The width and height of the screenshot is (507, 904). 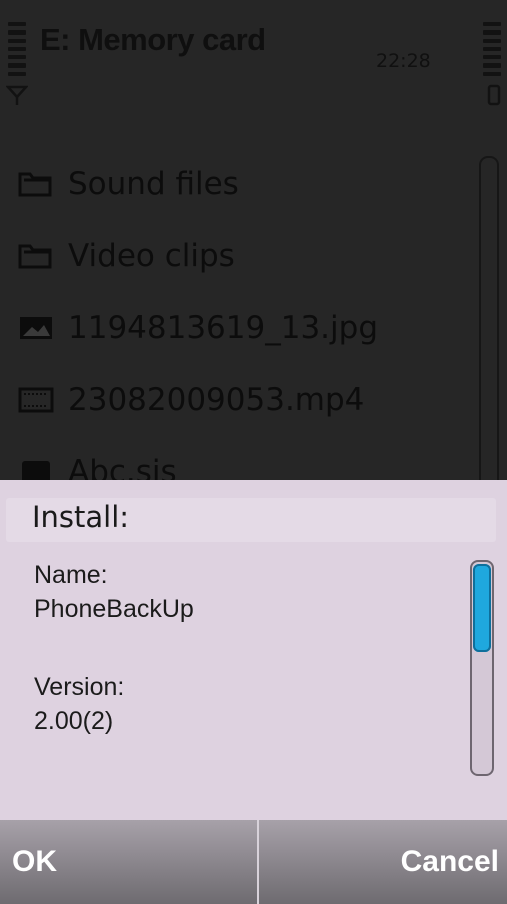 What do you see at coordinates (253, 60) in the screenshot?
I see `status-bar: E: Memory card 22:28` at bounding box center [253, 60].